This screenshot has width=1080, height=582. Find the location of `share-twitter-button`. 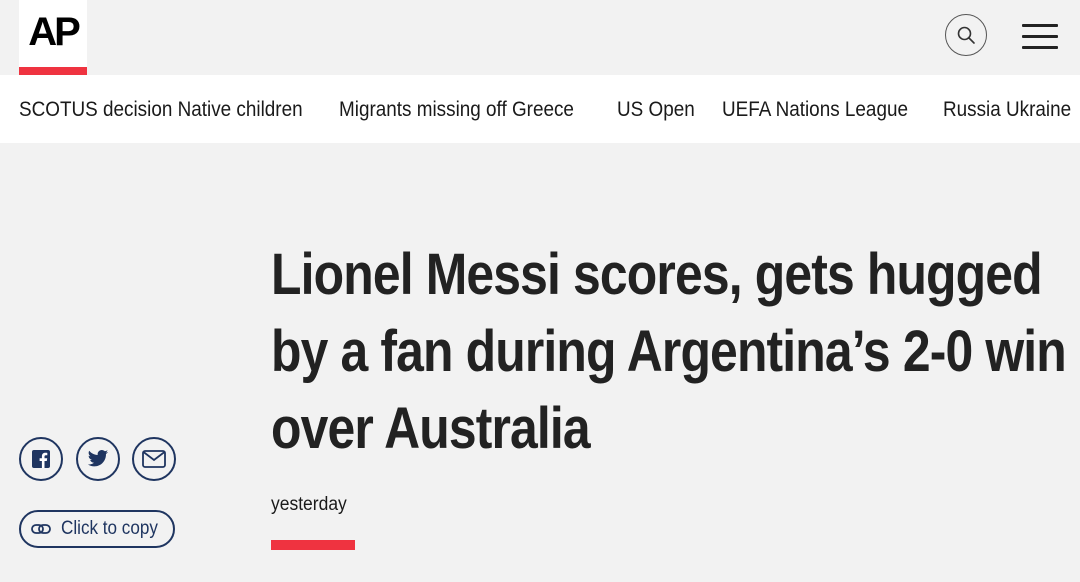

share-twitter-button is located at coordinates (98, 459).